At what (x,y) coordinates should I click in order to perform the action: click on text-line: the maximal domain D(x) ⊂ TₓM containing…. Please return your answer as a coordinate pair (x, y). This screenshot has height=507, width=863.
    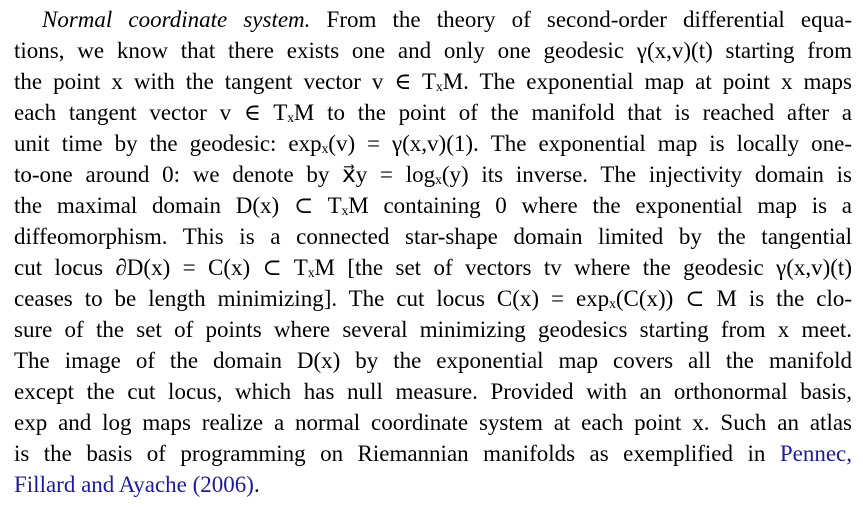
    Looking at the image, I should click on (433, 205).